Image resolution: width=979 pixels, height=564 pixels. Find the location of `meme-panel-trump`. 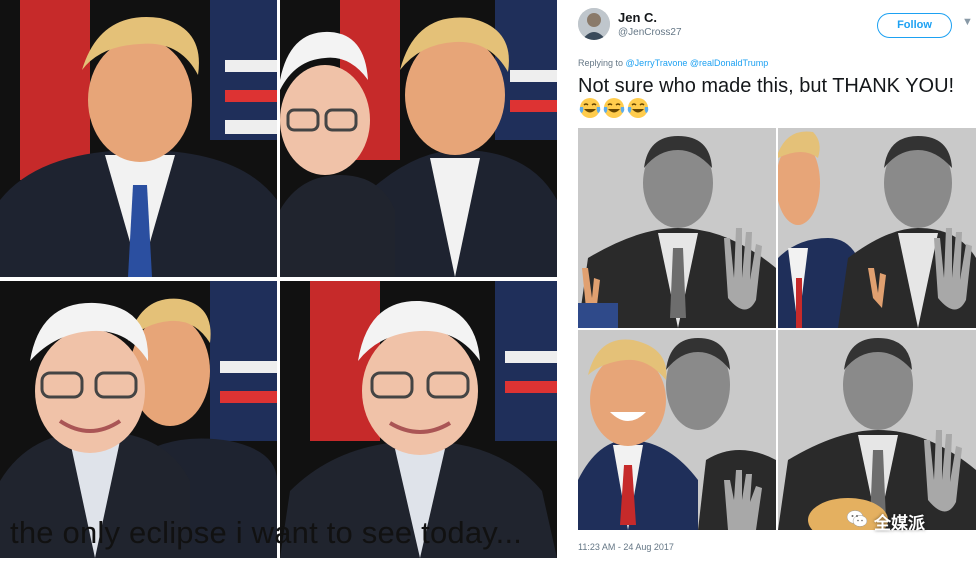

meme-panel-trump is located at coordinates (138, 138).